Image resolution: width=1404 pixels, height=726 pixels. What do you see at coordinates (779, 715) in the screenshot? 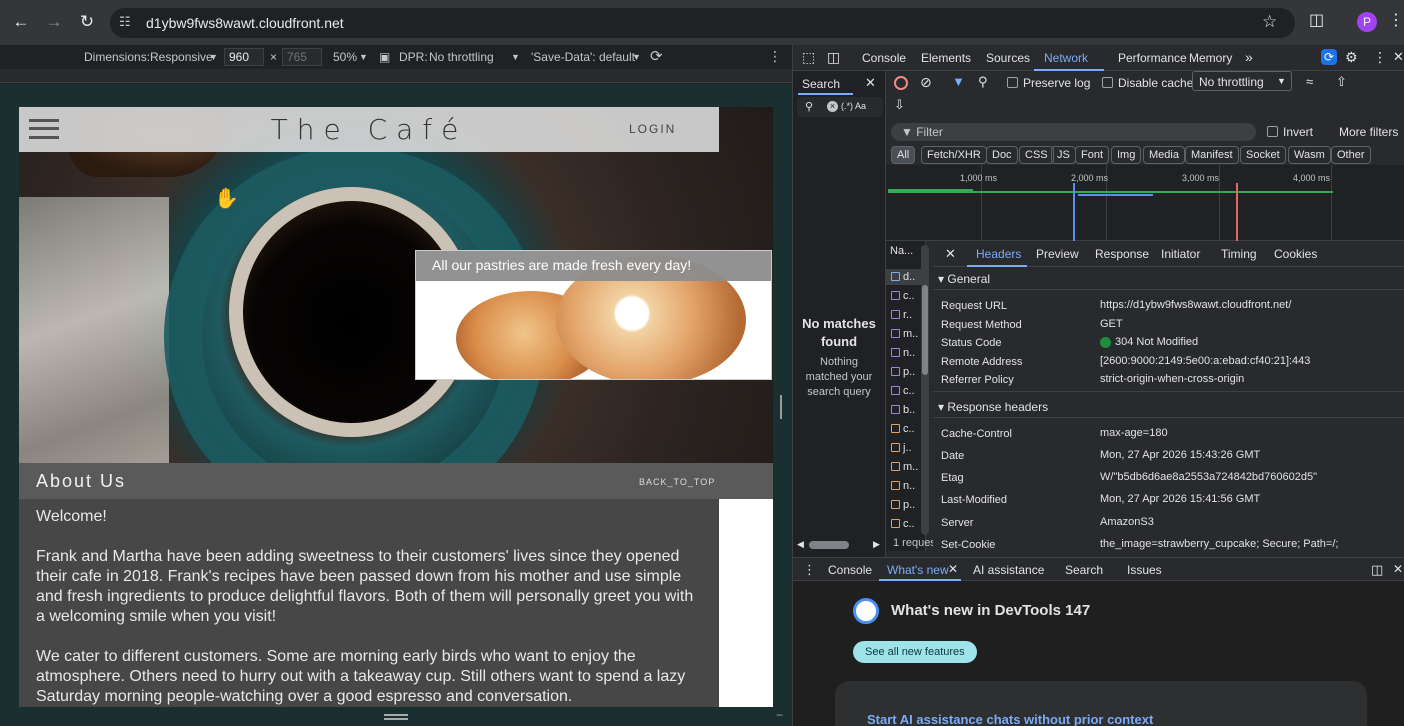
I see `corner-resize-icon: −` at bounding box center [779, 715].